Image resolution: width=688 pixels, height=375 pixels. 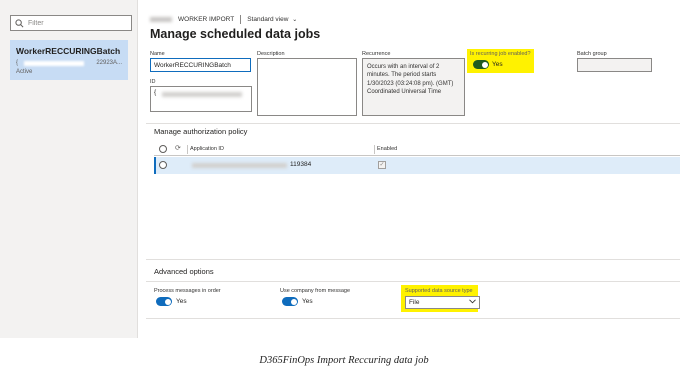 What do you see at coordinates (201, 131) in the screenshot?
I see `auth-policy-title: Manage authorization policy` at bounding box center [201, 131].